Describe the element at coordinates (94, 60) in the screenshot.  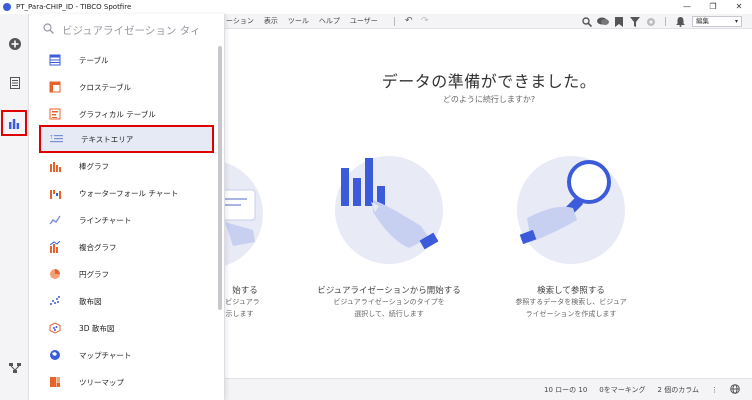
I see `viz-item-label: テーブル` at that location.